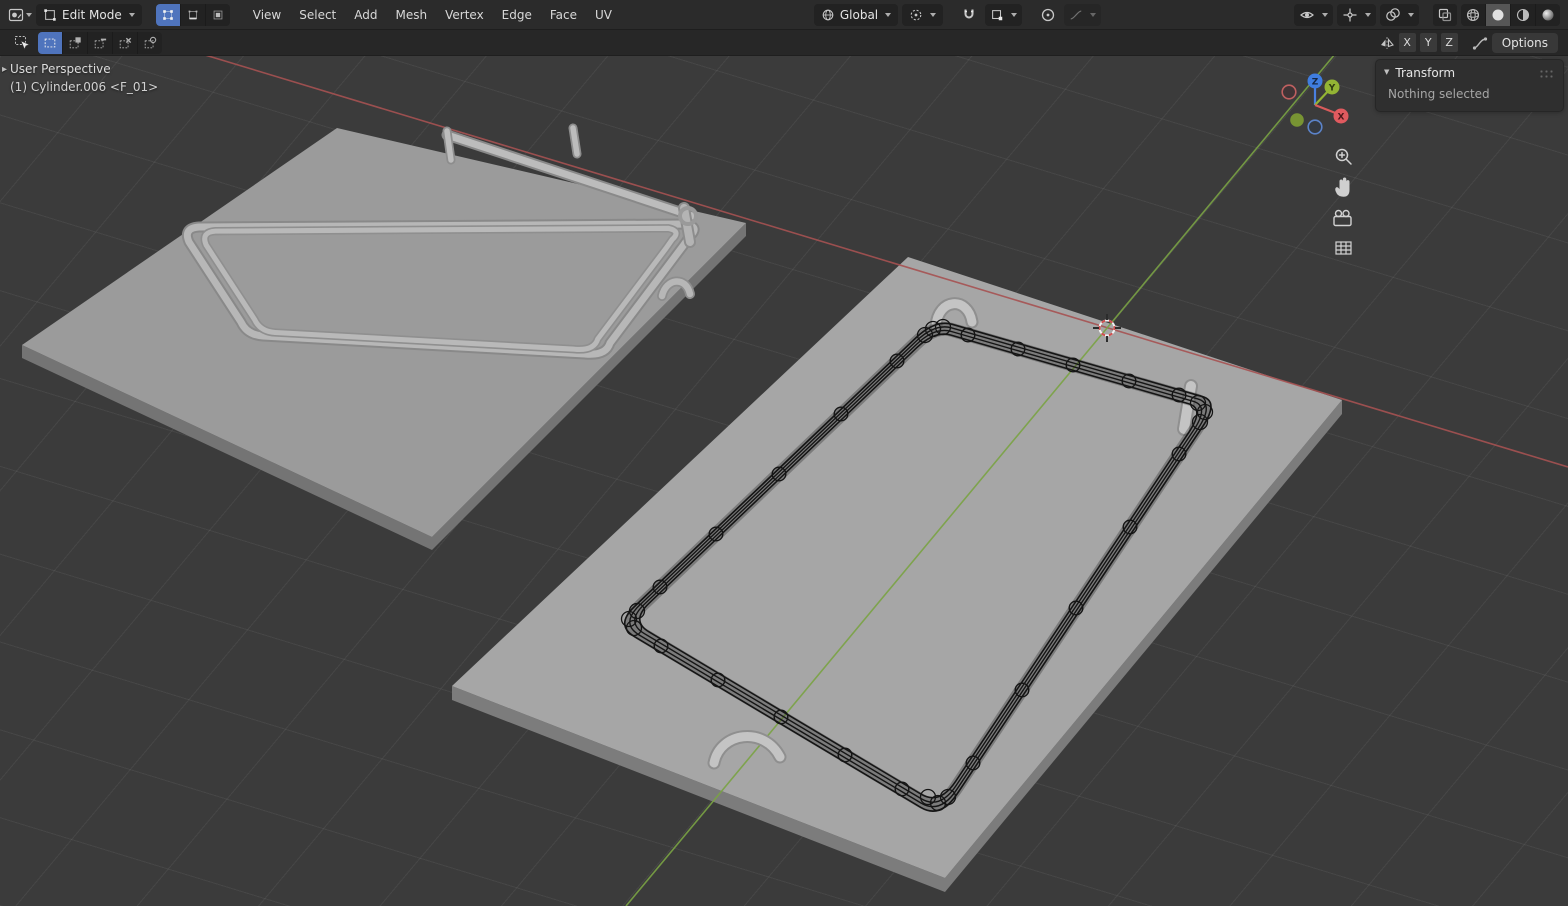  I want to click on shading-solid-button, so click(1497, 14).